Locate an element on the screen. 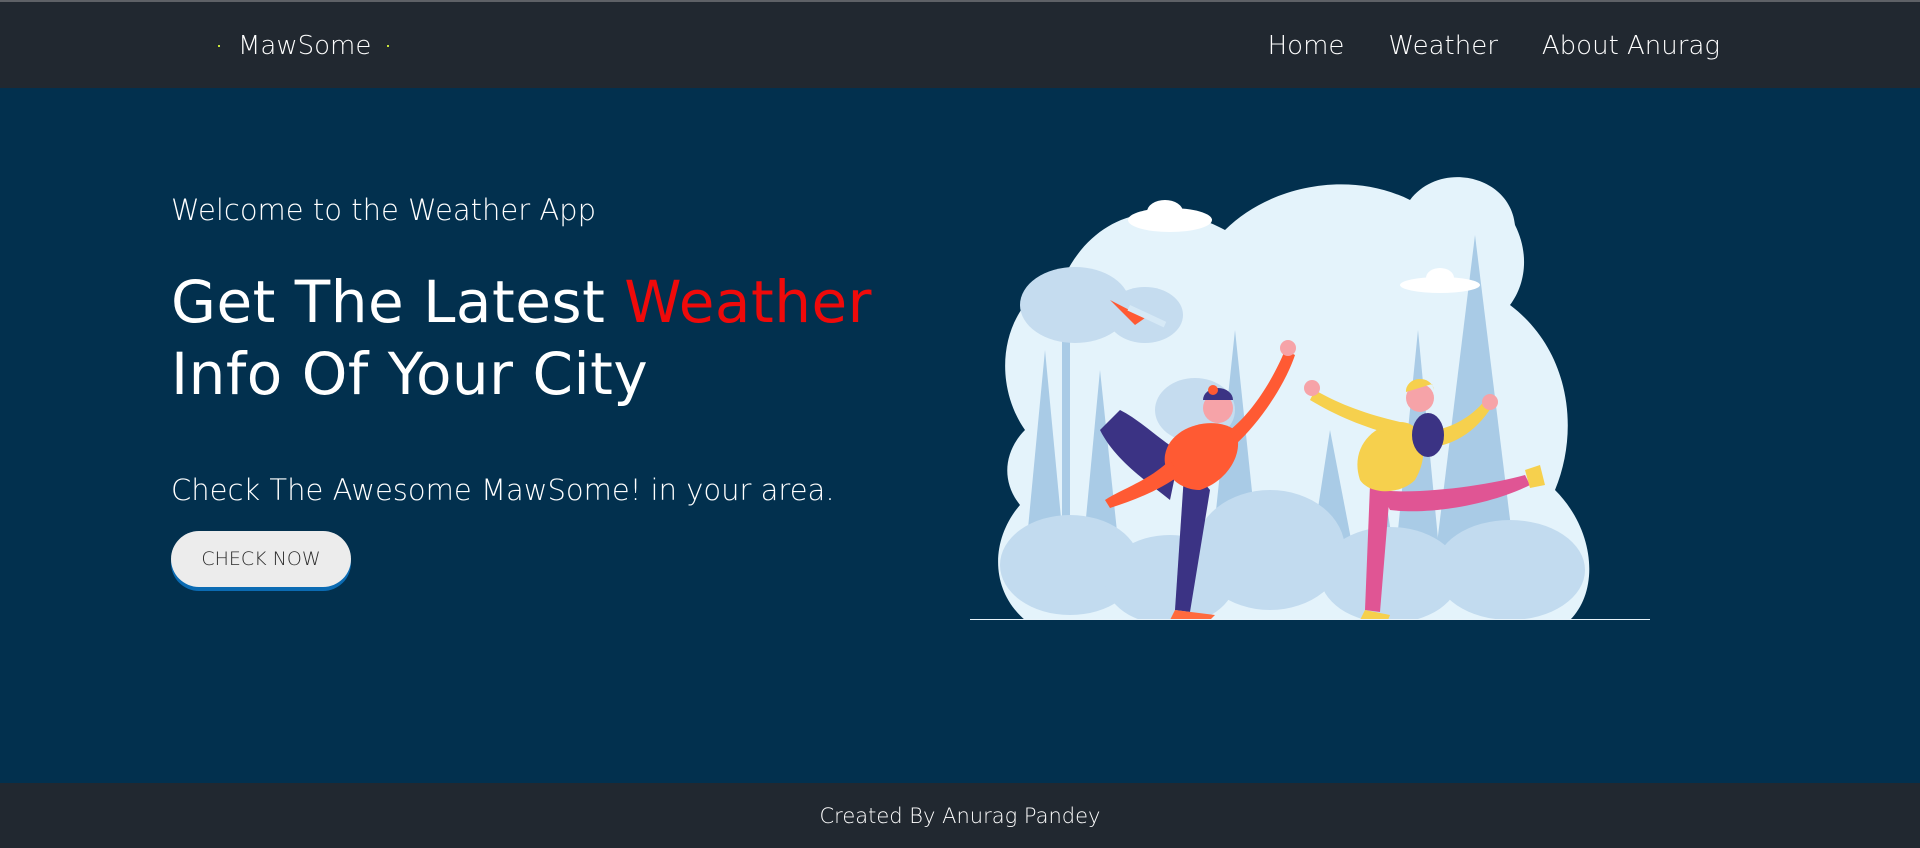 This screenshot has width=1920, height=848. headline-prefix: Get The Latest is located at coordinates (398, 302).